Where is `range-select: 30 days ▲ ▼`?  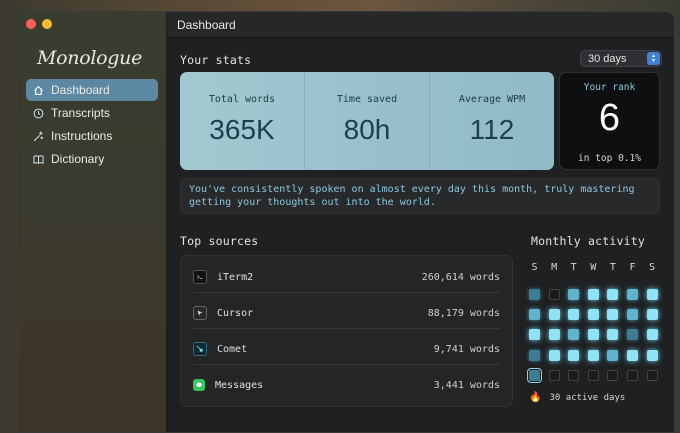 range-select: 30 days ▲ ▼ is located at coordinates (621, 58).